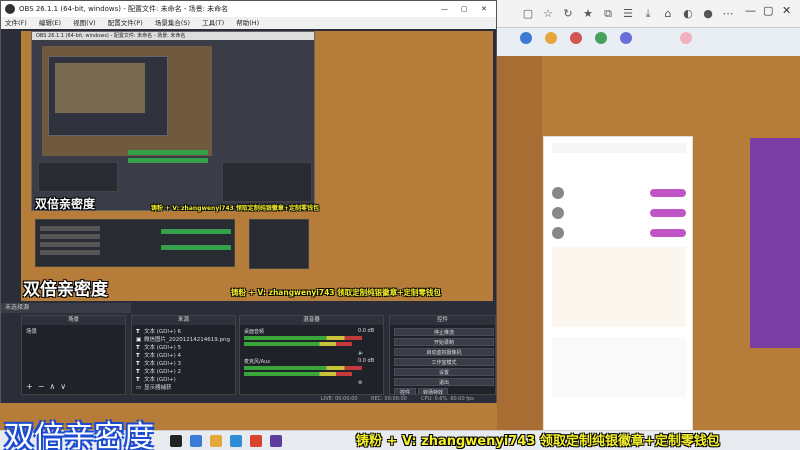 The image size is (800, 450). Describe the element at coordinates (389, 399) in the screenshot. I see `rec-timer: REC: 00:00:00` at that location.